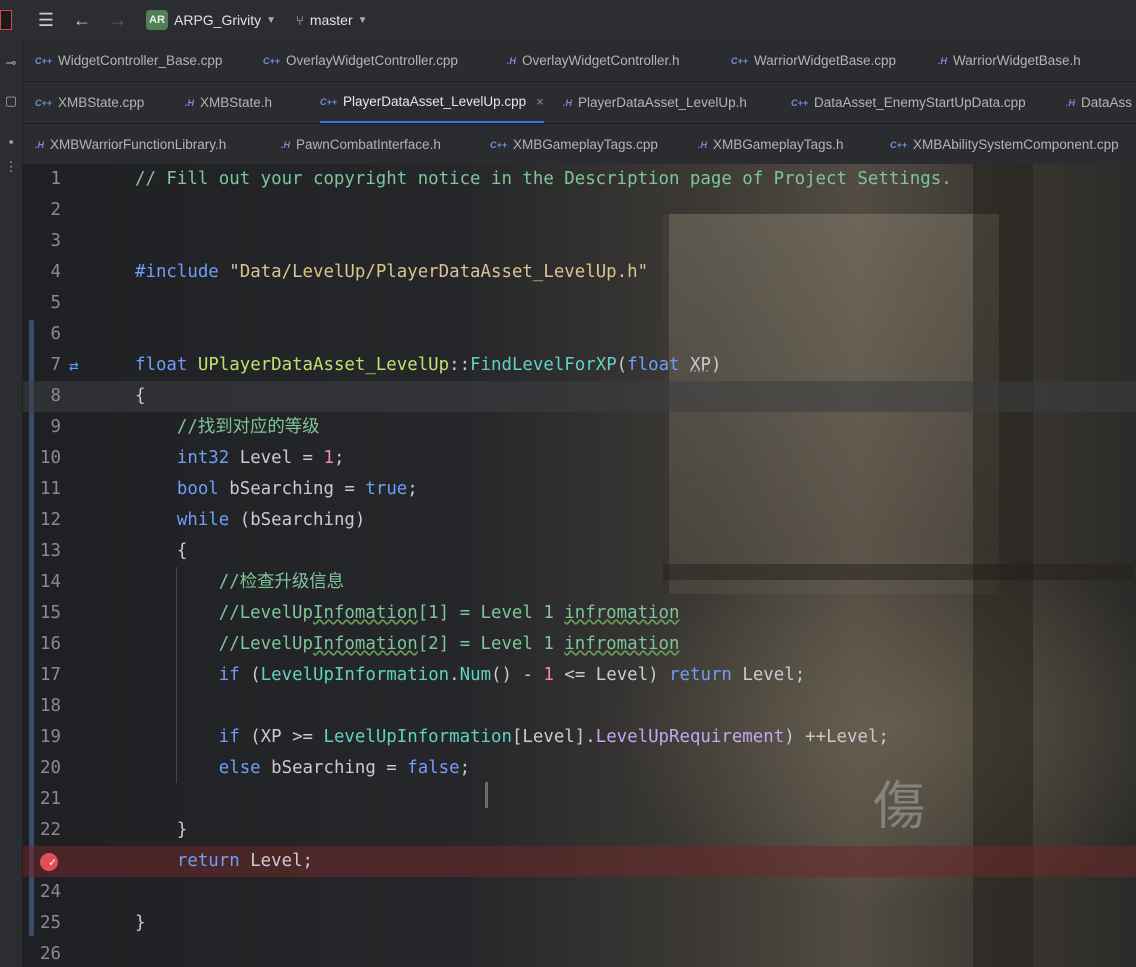  I want to click on code-line: 11 bool bSearching = true;, so click(579, 489).